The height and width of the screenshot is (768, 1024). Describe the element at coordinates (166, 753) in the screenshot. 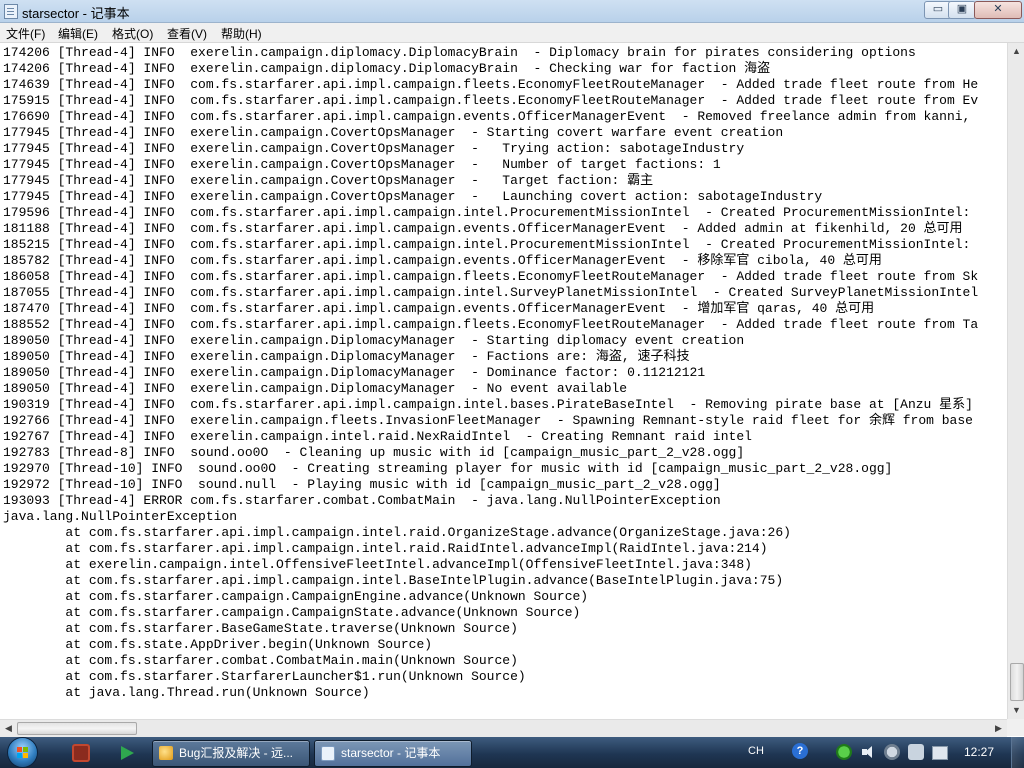

I see `browser-icon` at that location.